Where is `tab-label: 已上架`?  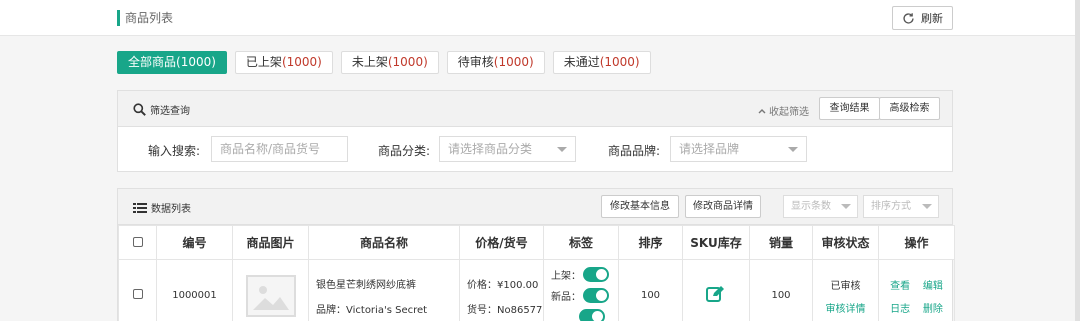
tab-label: 已上架 is located at coordinates (263, 62).